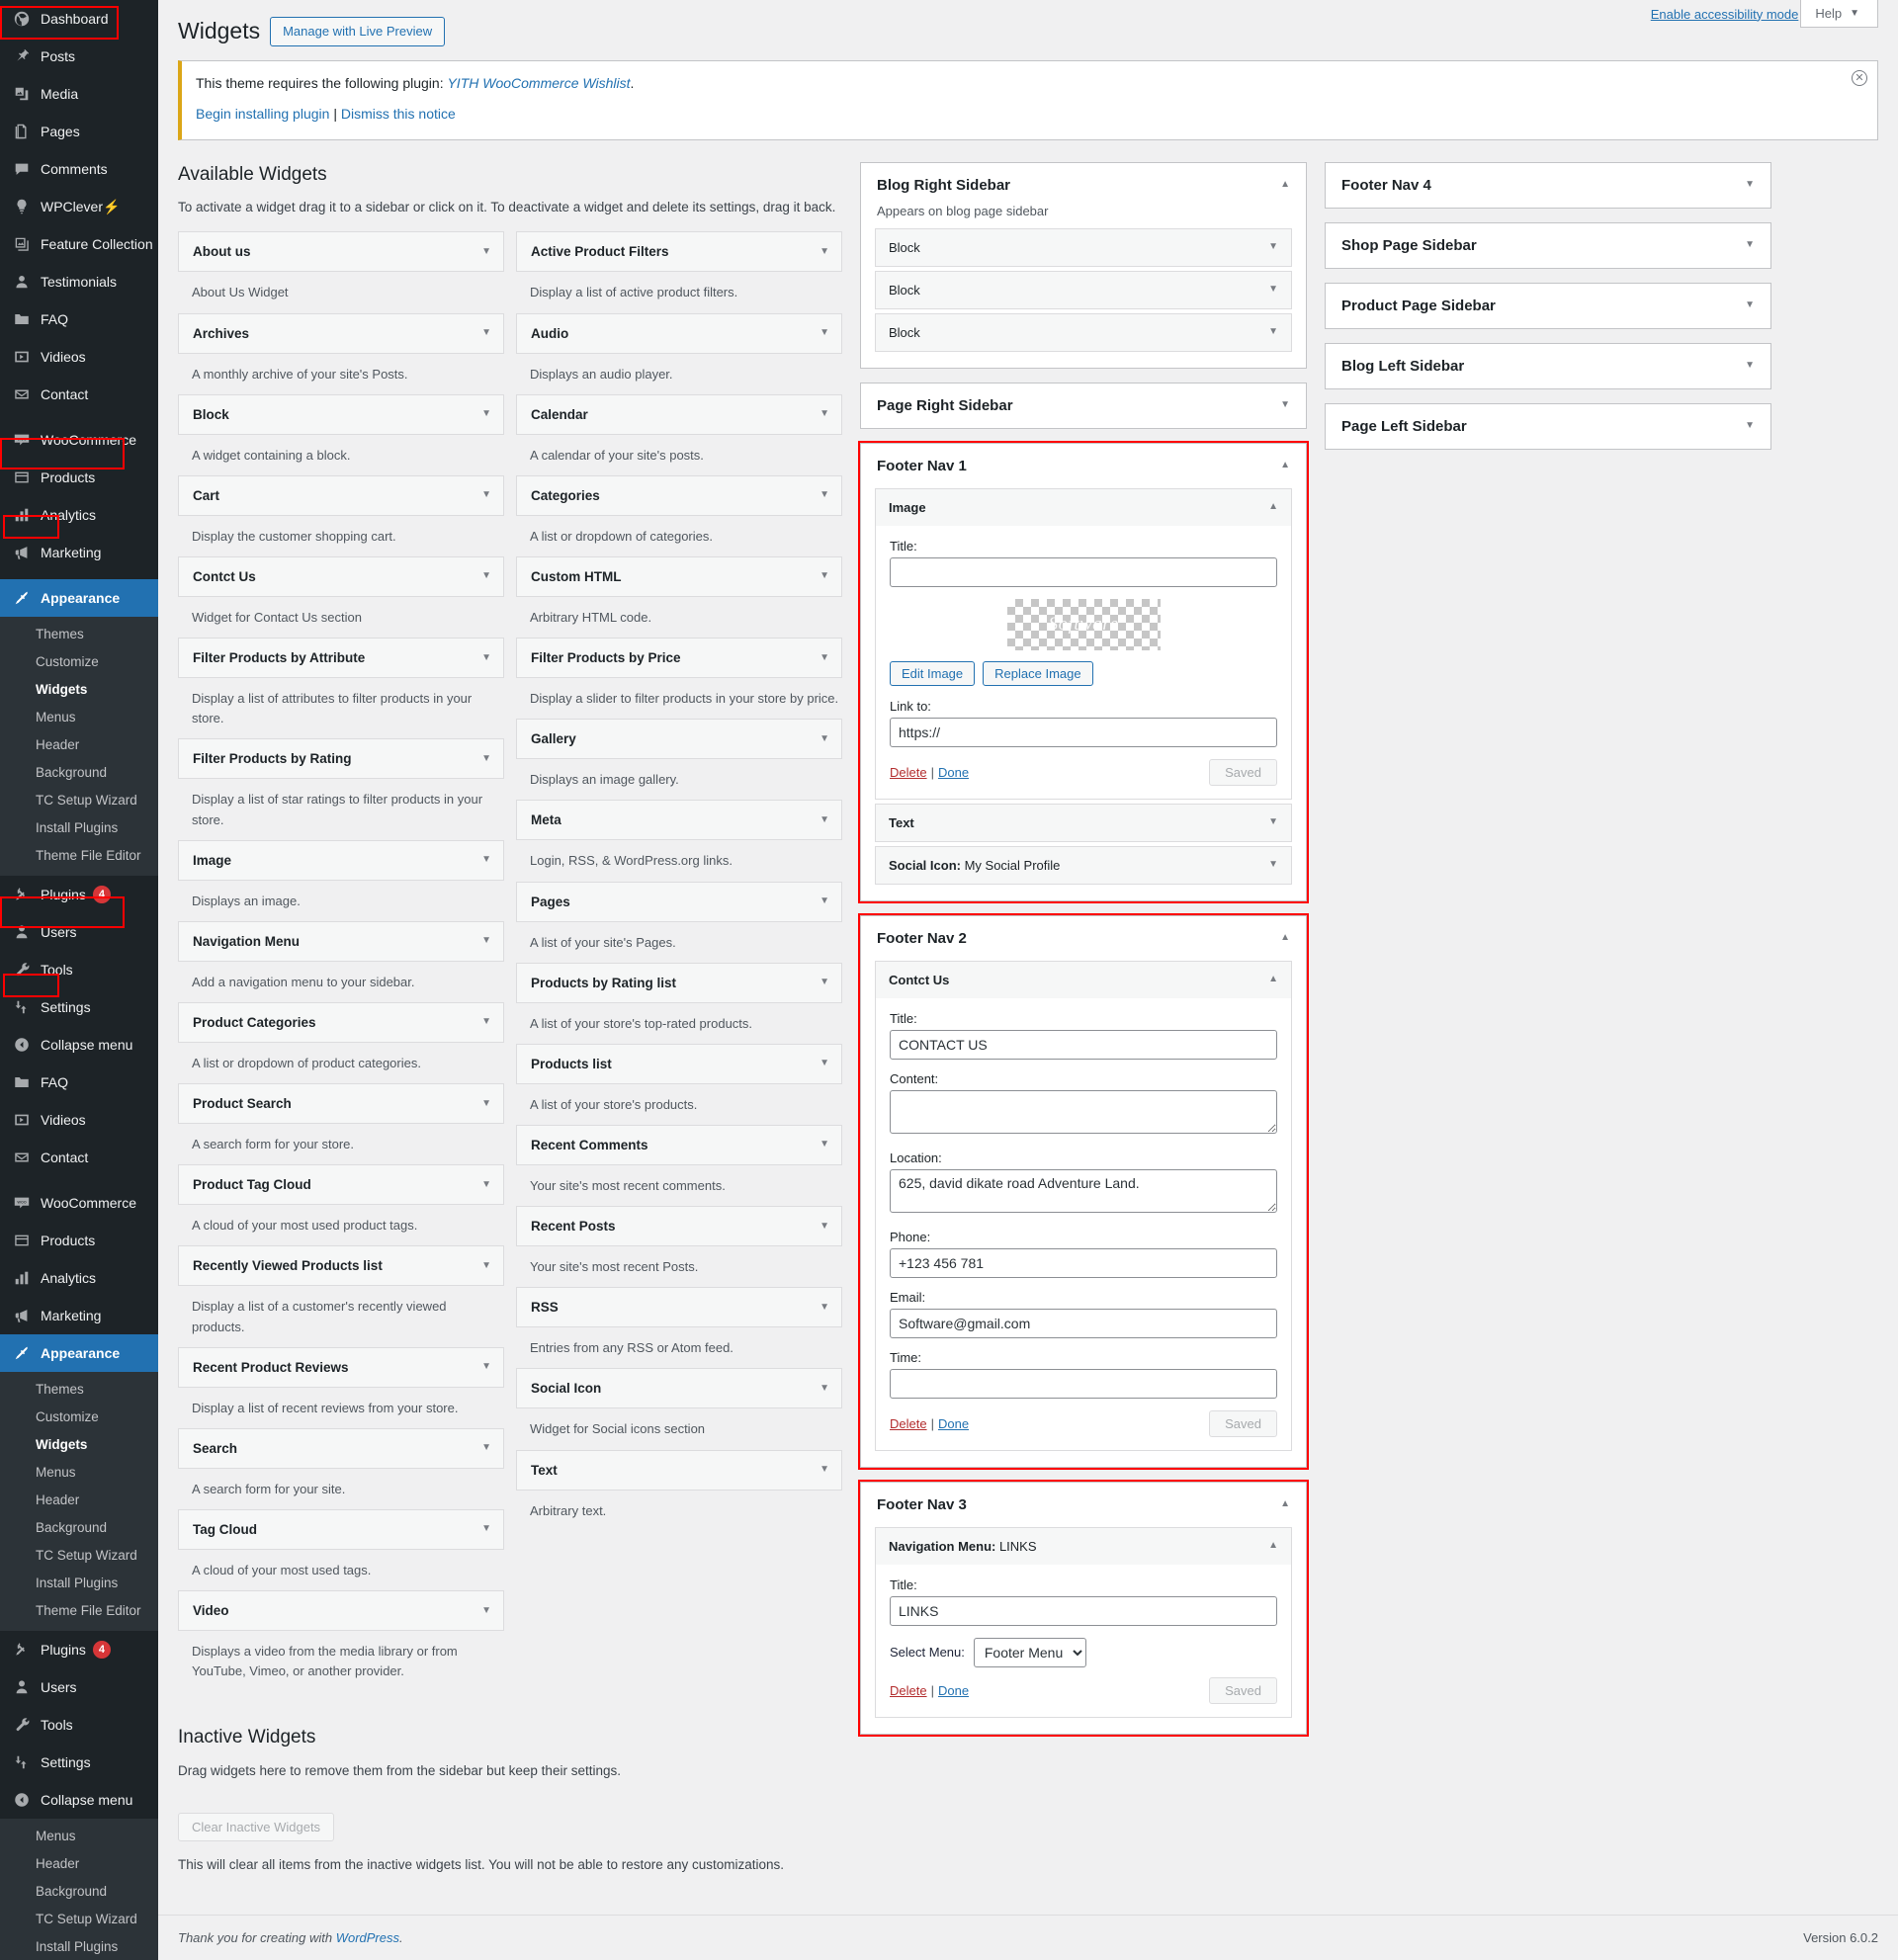  I want to click on sidebar-item-collapse-menu: Collapse menu, so click(79, 1045).